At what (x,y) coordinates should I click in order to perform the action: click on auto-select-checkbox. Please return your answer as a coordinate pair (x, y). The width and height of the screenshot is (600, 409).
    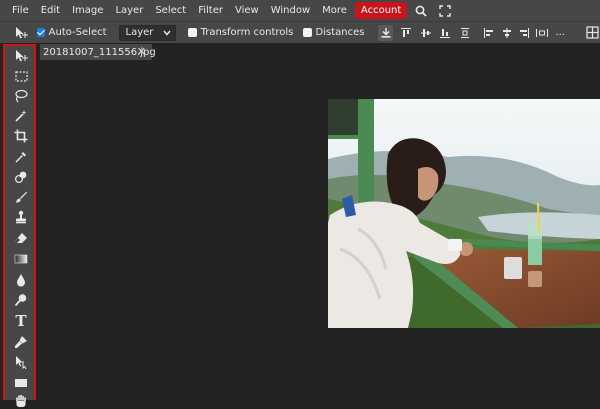
    Looking at the image, I should click on (40, 32).